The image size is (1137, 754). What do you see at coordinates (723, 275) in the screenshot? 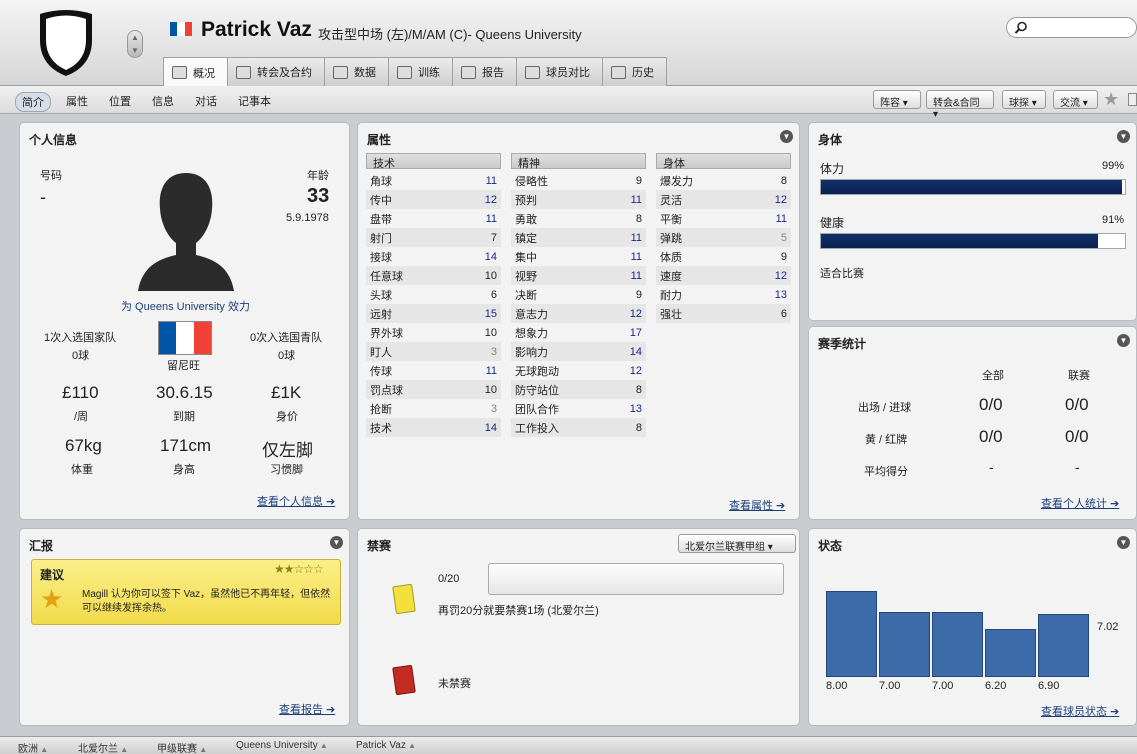
I see `attribute-row: 速度 12` at bounding box center [723, 275].